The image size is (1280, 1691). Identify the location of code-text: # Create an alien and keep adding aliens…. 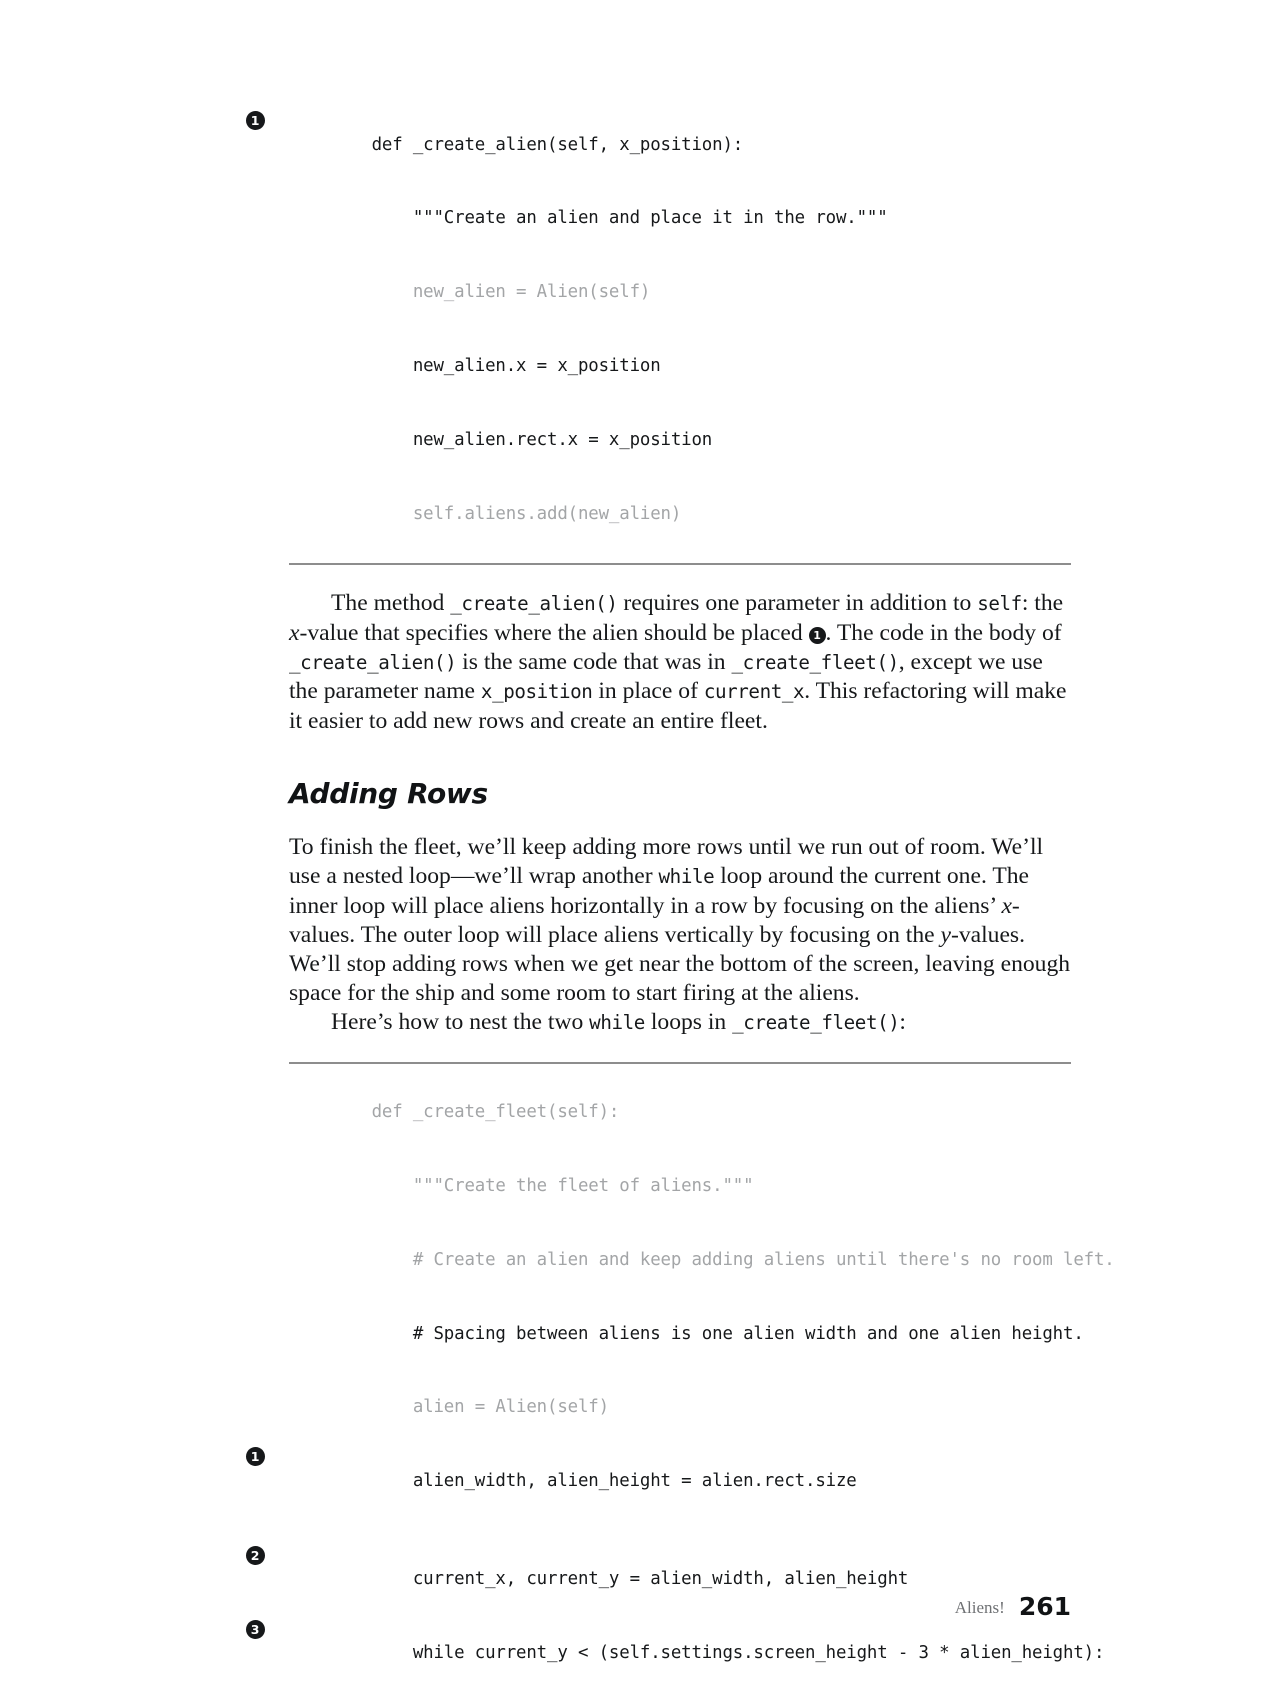
(743, 1259).